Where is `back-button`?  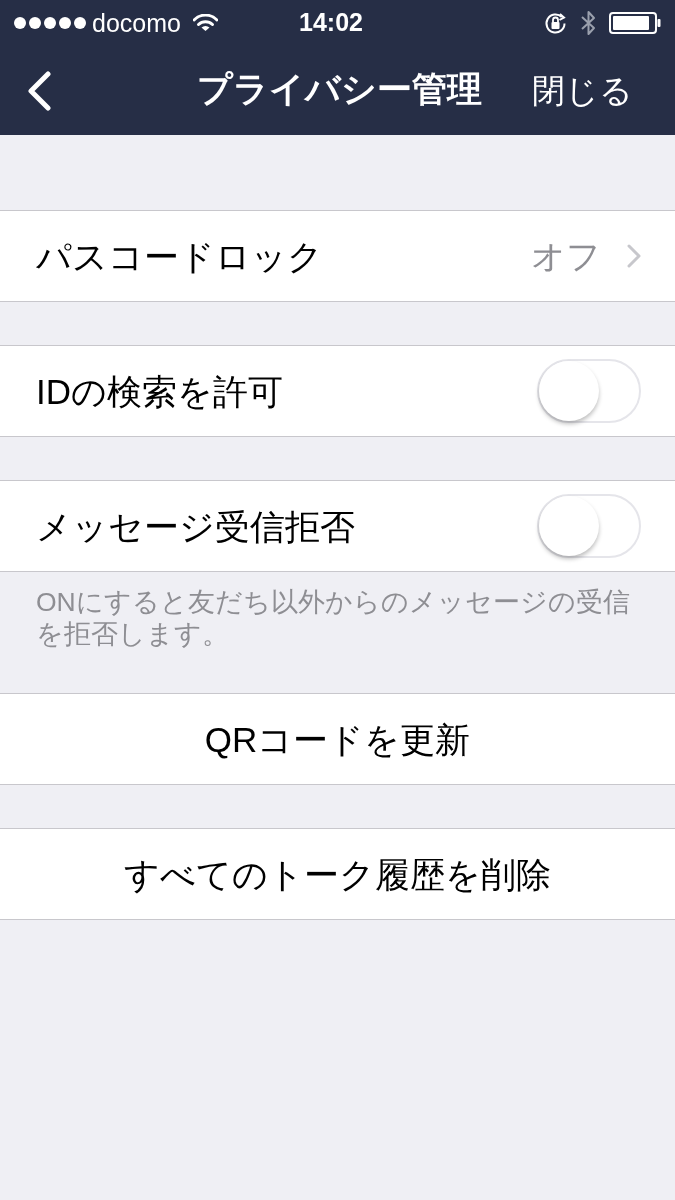
back-button is located at coordinates (39, 90).